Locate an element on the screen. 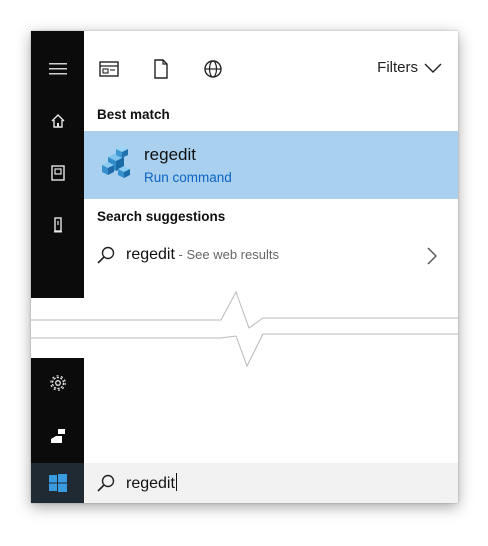 The width and height of the screenshot is (488, 546). search-icon is located at coordinates (106, 255).